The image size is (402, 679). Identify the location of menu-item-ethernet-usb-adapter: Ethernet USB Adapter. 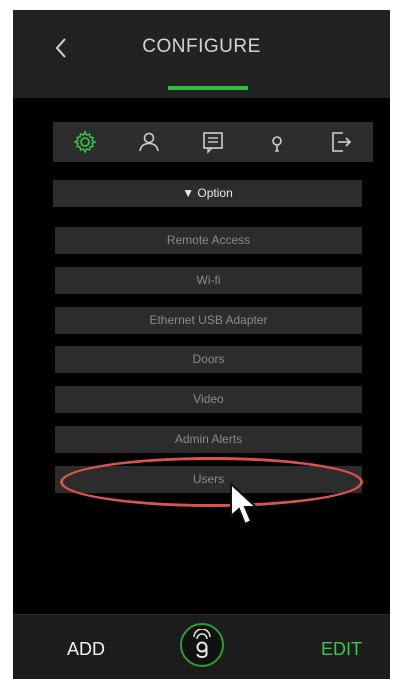
(208, 320).